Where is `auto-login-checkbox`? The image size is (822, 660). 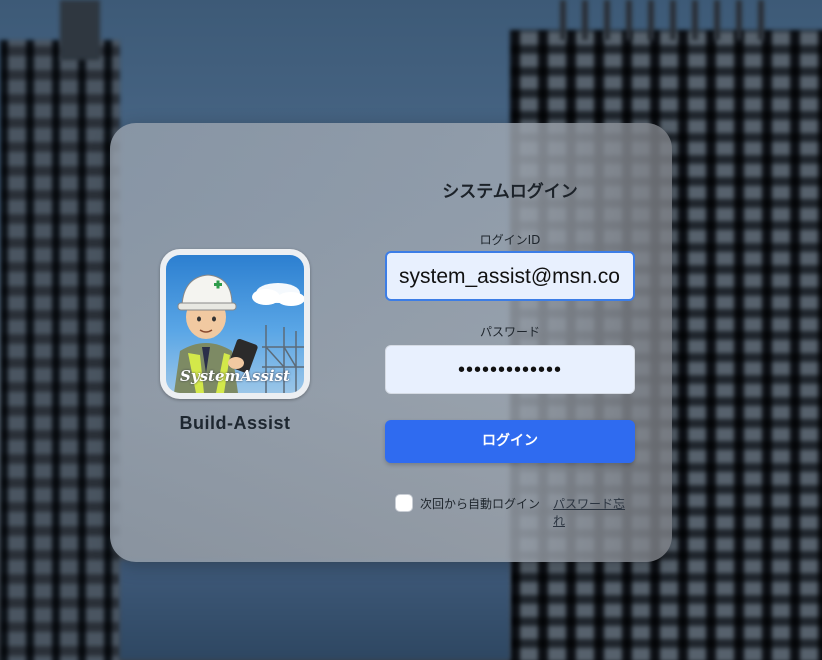
auto-login-checkbox is located at coordinates (404, 503).